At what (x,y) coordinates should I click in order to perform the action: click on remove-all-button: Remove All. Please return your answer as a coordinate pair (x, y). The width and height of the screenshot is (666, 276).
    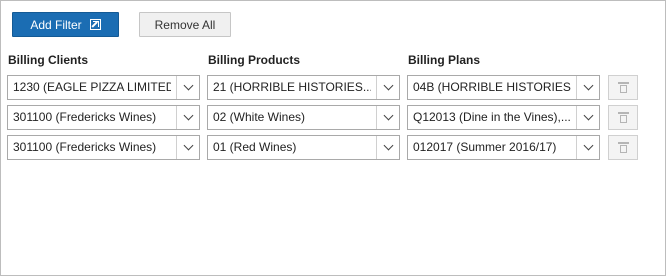
    Looking at the image, I should click on (185, 24).